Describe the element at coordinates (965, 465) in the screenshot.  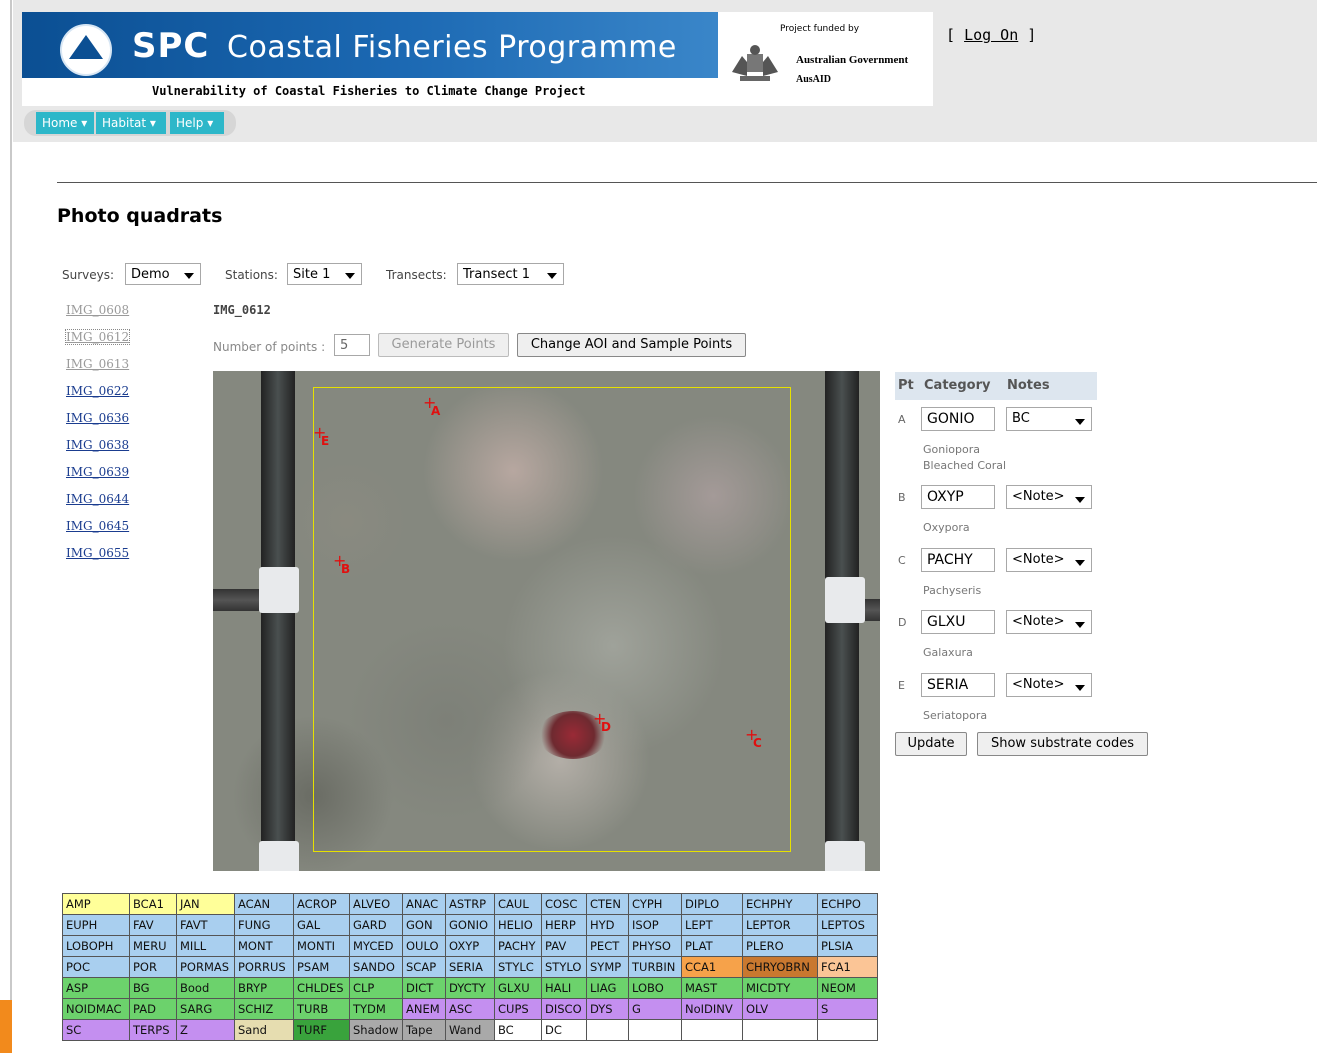
I see `note-description: Bleached Coral` at that location.